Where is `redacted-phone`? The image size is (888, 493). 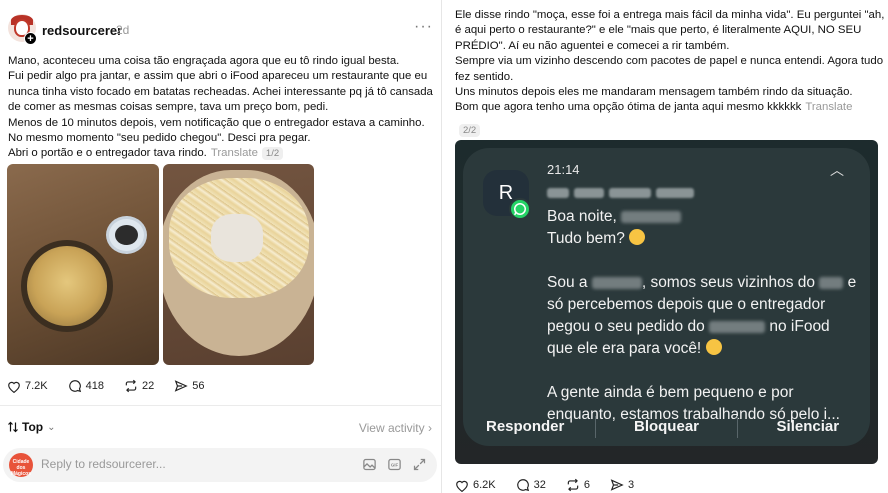 redacted-phone is located at coordinates (627, 191).